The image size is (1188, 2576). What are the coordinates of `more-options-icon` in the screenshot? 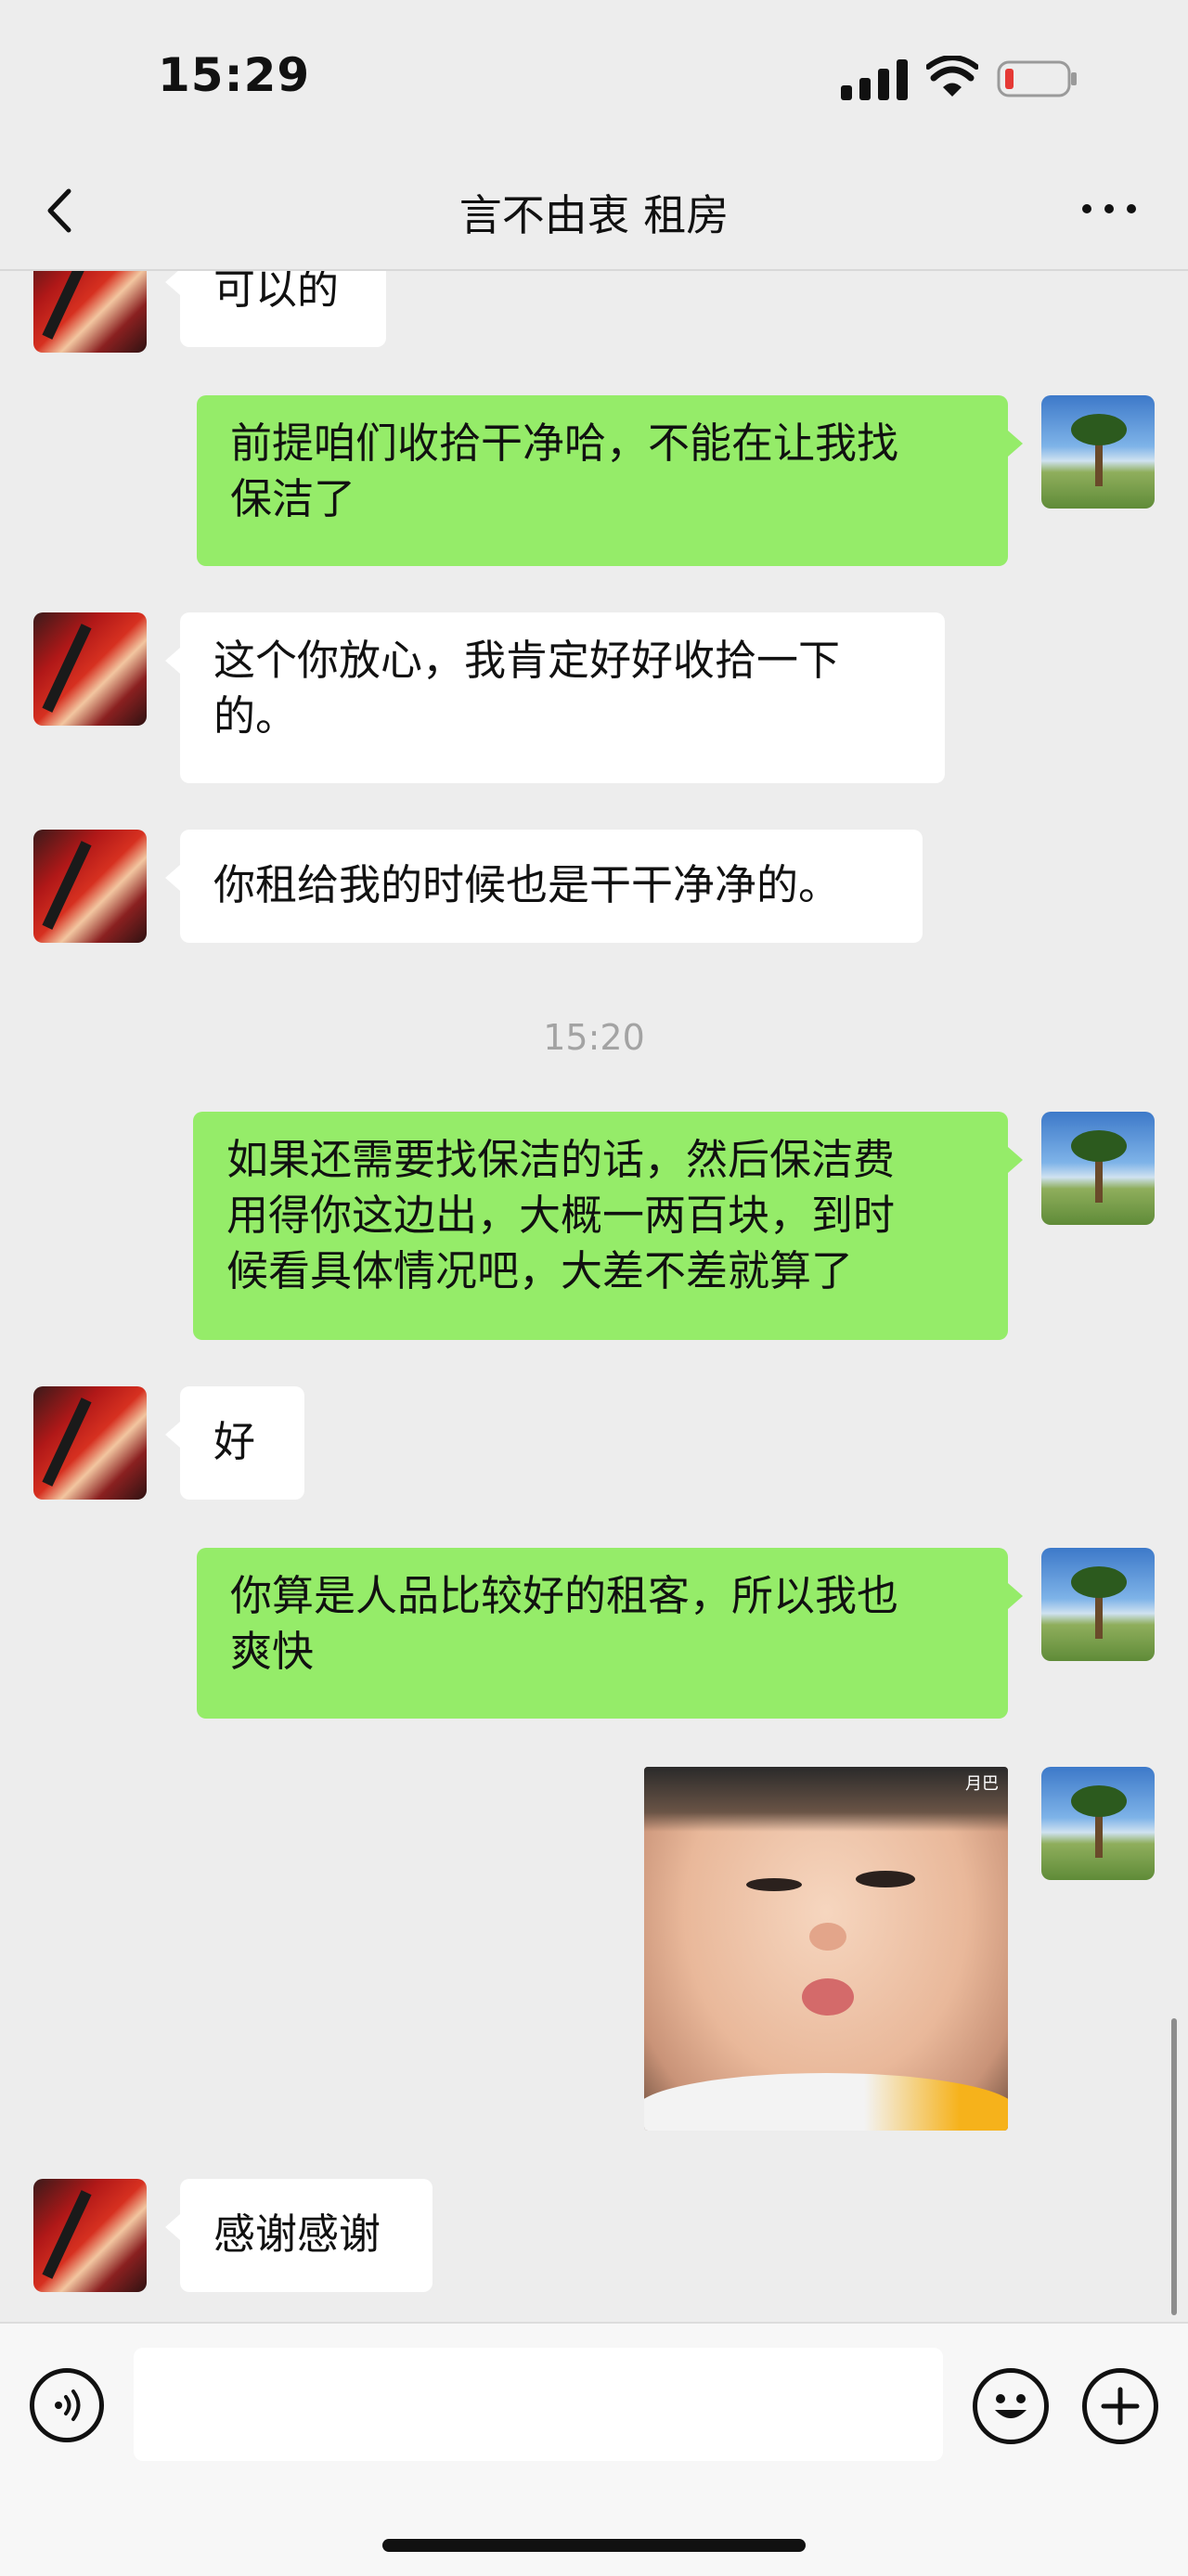 It's located at (1110, 209).